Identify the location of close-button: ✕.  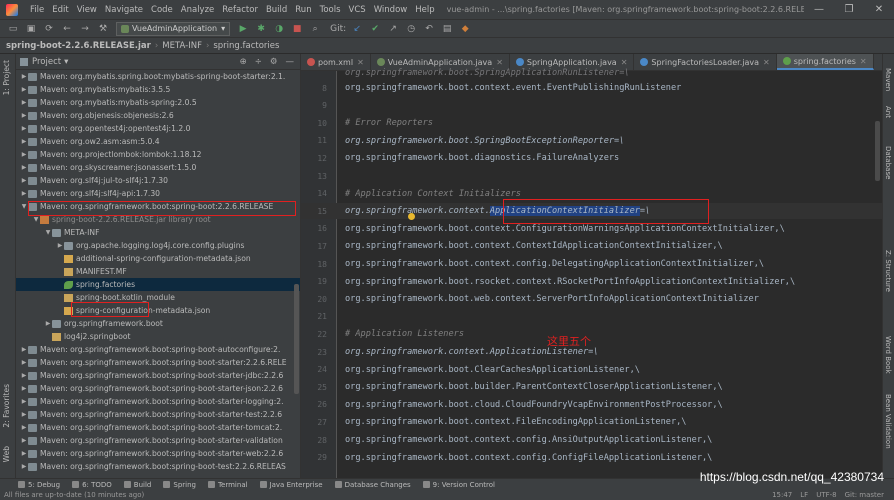
(879, 9).